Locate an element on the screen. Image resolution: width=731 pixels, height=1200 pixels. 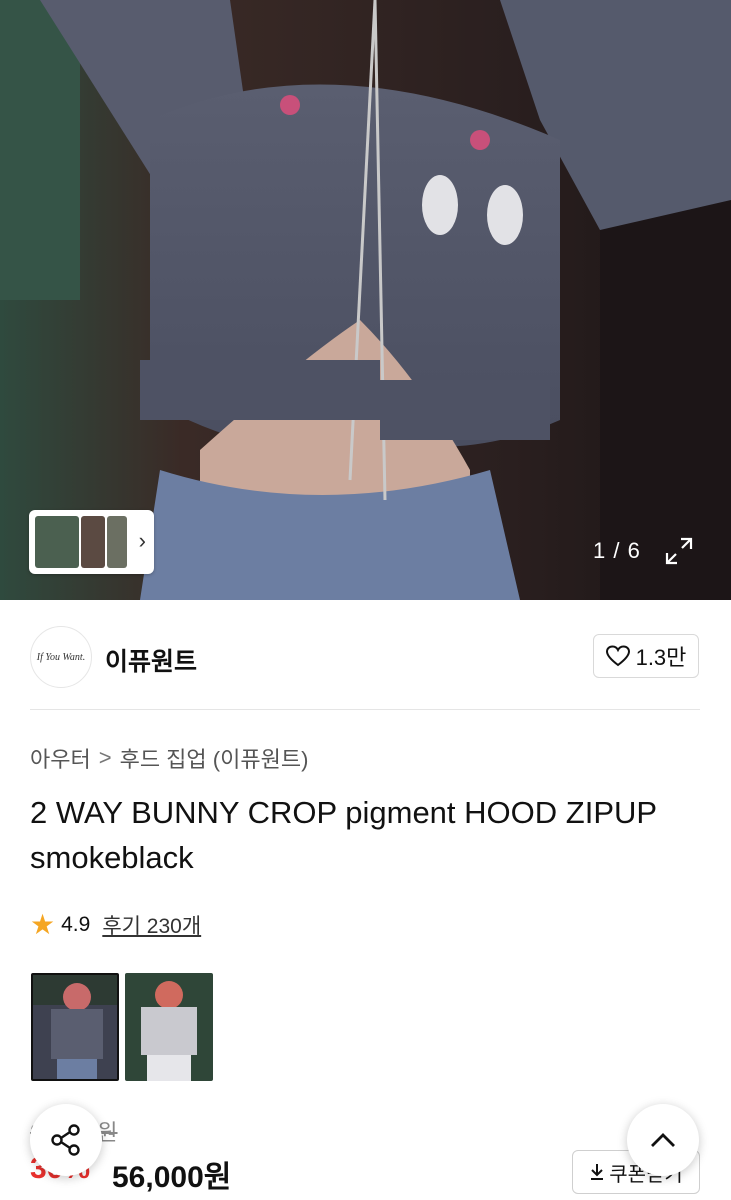
chevron-up-icon is located at coordinates (663, 1140).